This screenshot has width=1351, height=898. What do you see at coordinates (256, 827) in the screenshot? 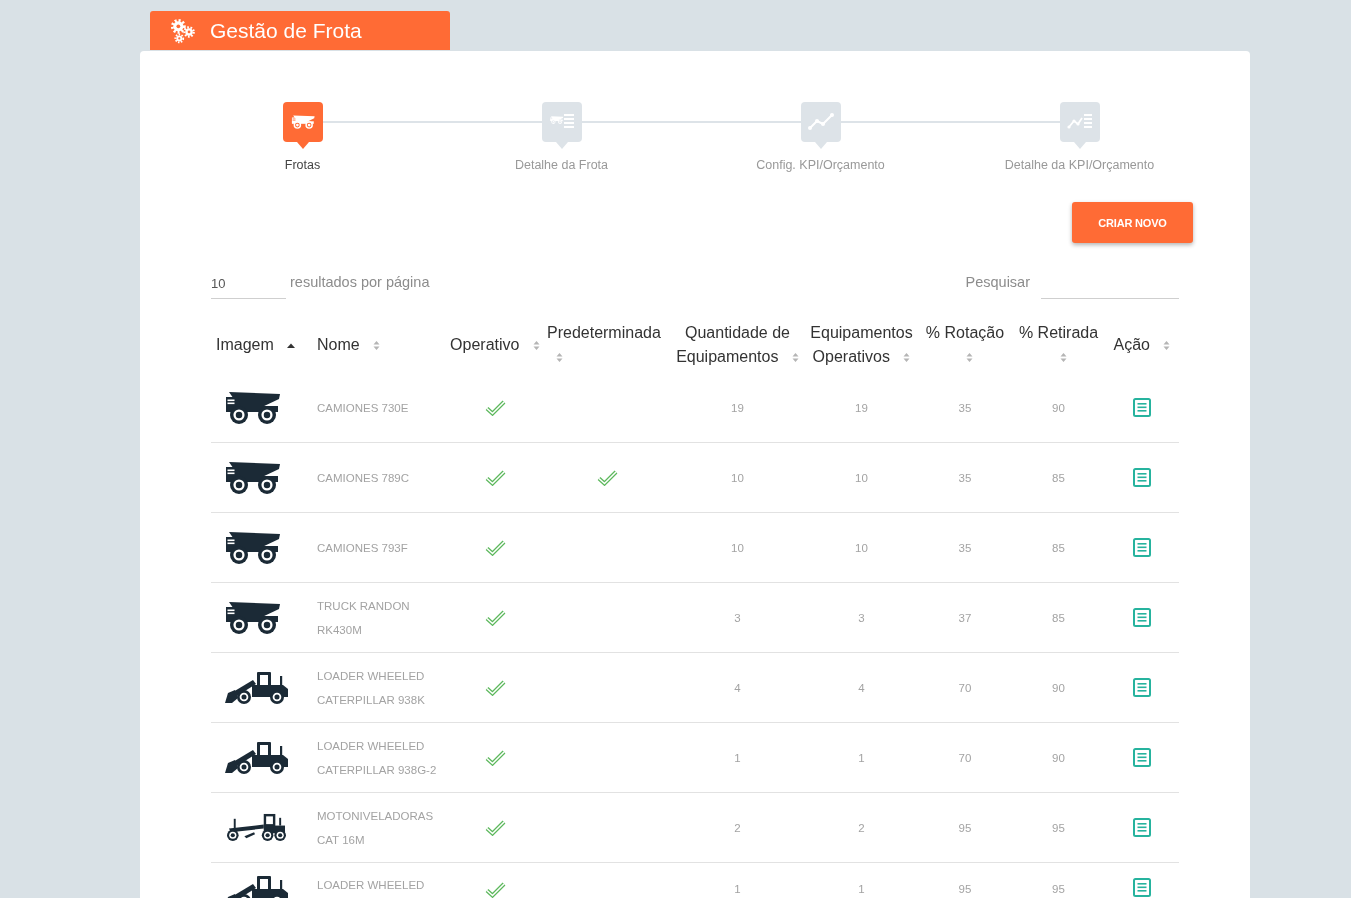
I see `motor-grader-icon` at bounding box center [256, 827].